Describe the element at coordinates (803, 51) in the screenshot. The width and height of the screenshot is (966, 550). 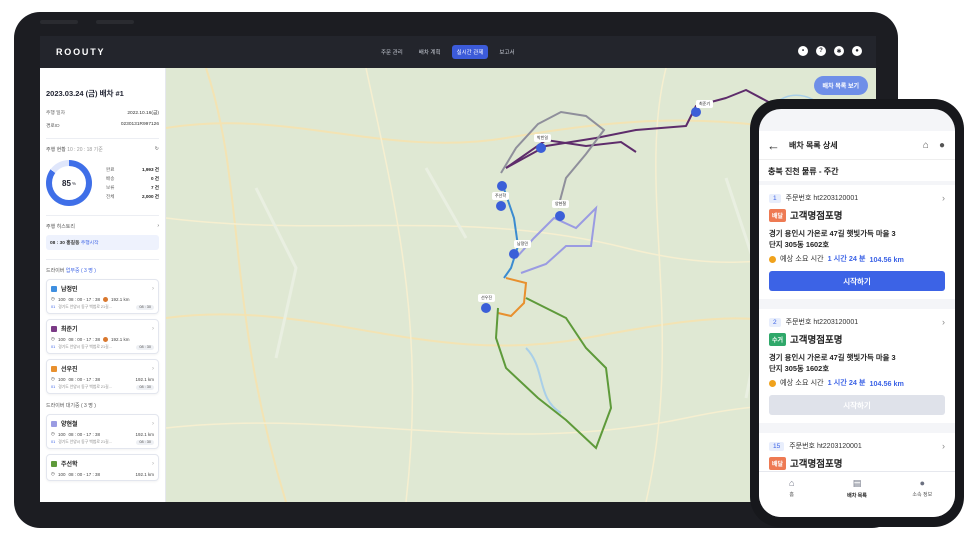
I see `bell-icon: •` at that location.